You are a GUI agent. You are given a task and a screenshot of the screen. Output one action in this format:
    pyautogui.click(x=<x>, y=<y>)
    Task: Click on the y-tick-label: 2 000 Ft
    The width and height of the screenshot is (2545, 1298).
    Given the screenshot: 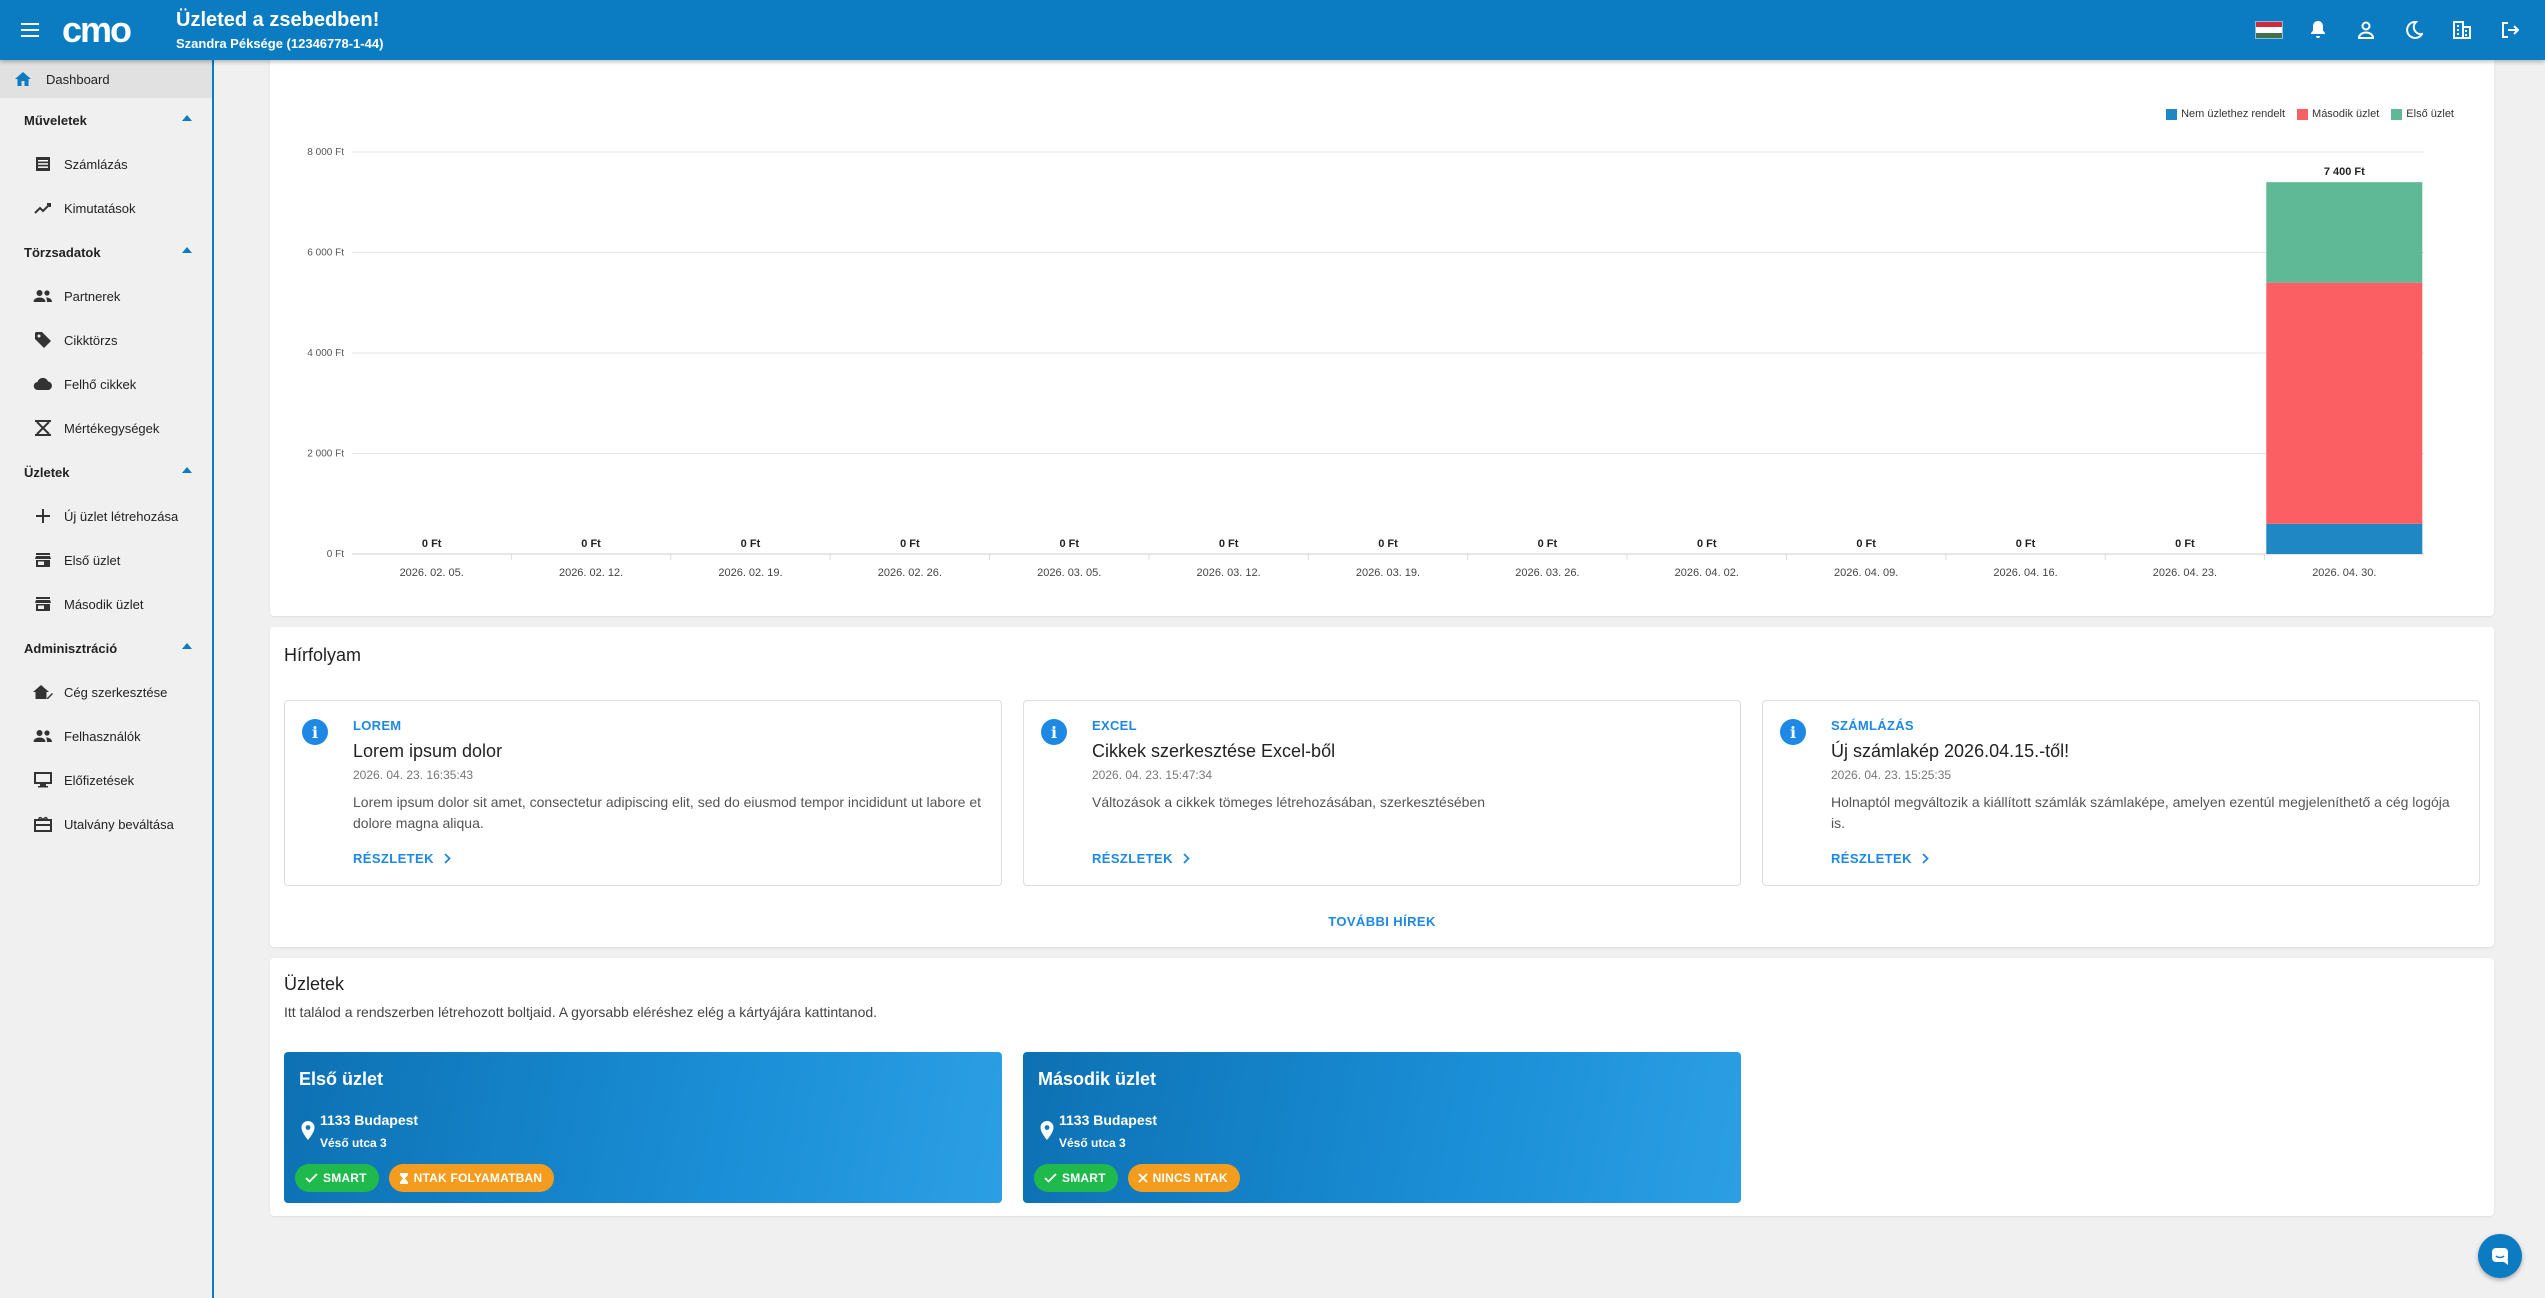 What is the action you would take?
    pyautogui.click(x=325, y=454)
    